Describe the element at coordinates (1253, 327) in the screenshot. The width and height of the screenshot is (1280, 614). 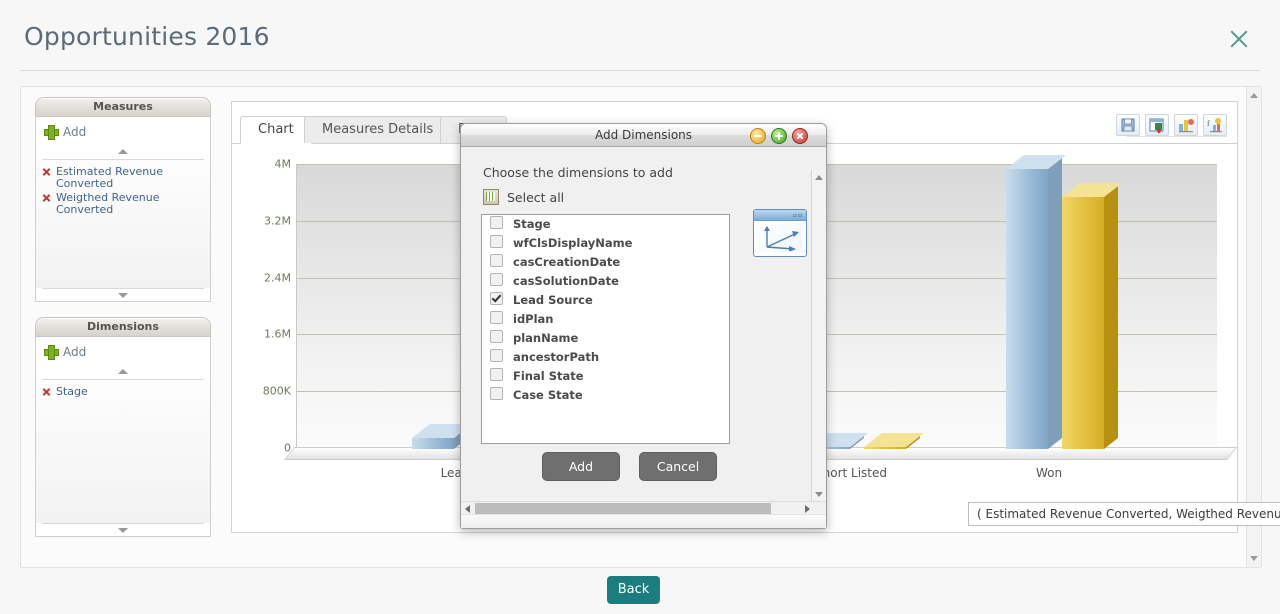
I see `workspace-scrollbar` at that location.